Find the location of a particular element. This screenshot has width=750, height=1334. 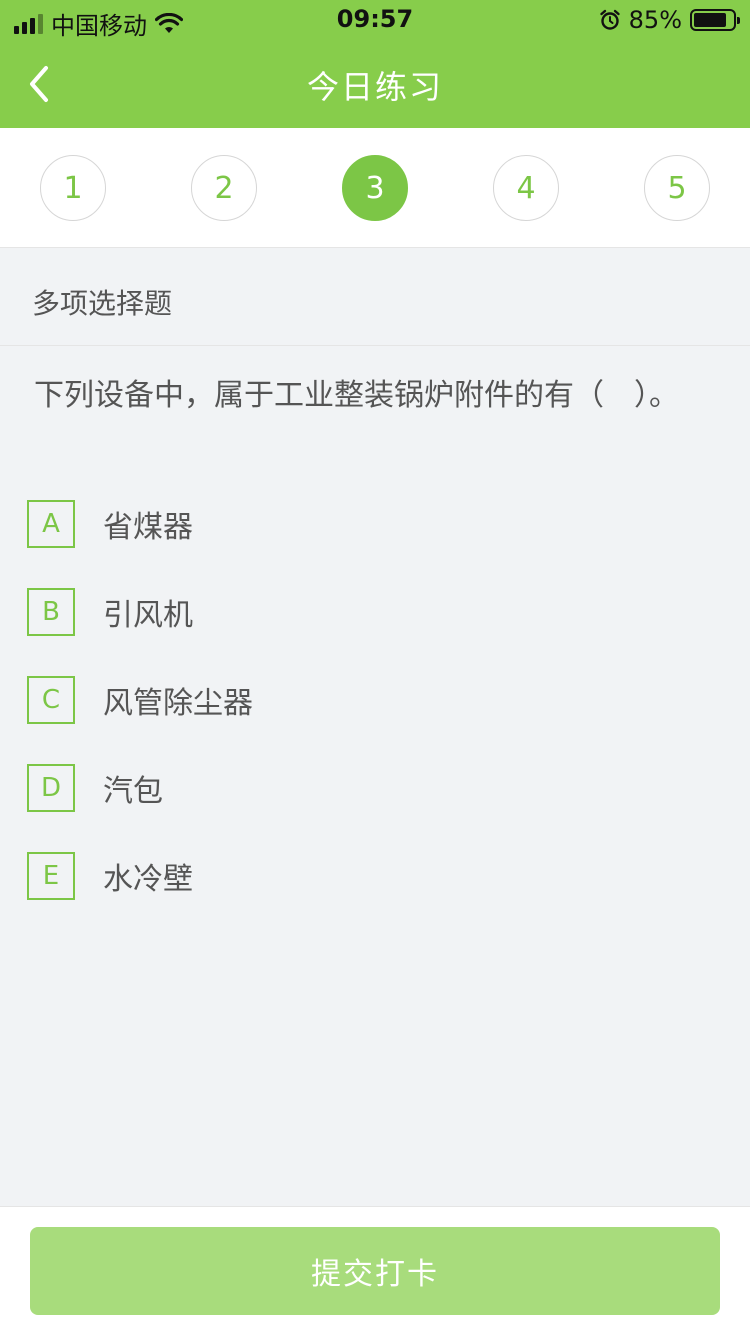

page-title: 今日练习 is located at coordinates (374, 87).